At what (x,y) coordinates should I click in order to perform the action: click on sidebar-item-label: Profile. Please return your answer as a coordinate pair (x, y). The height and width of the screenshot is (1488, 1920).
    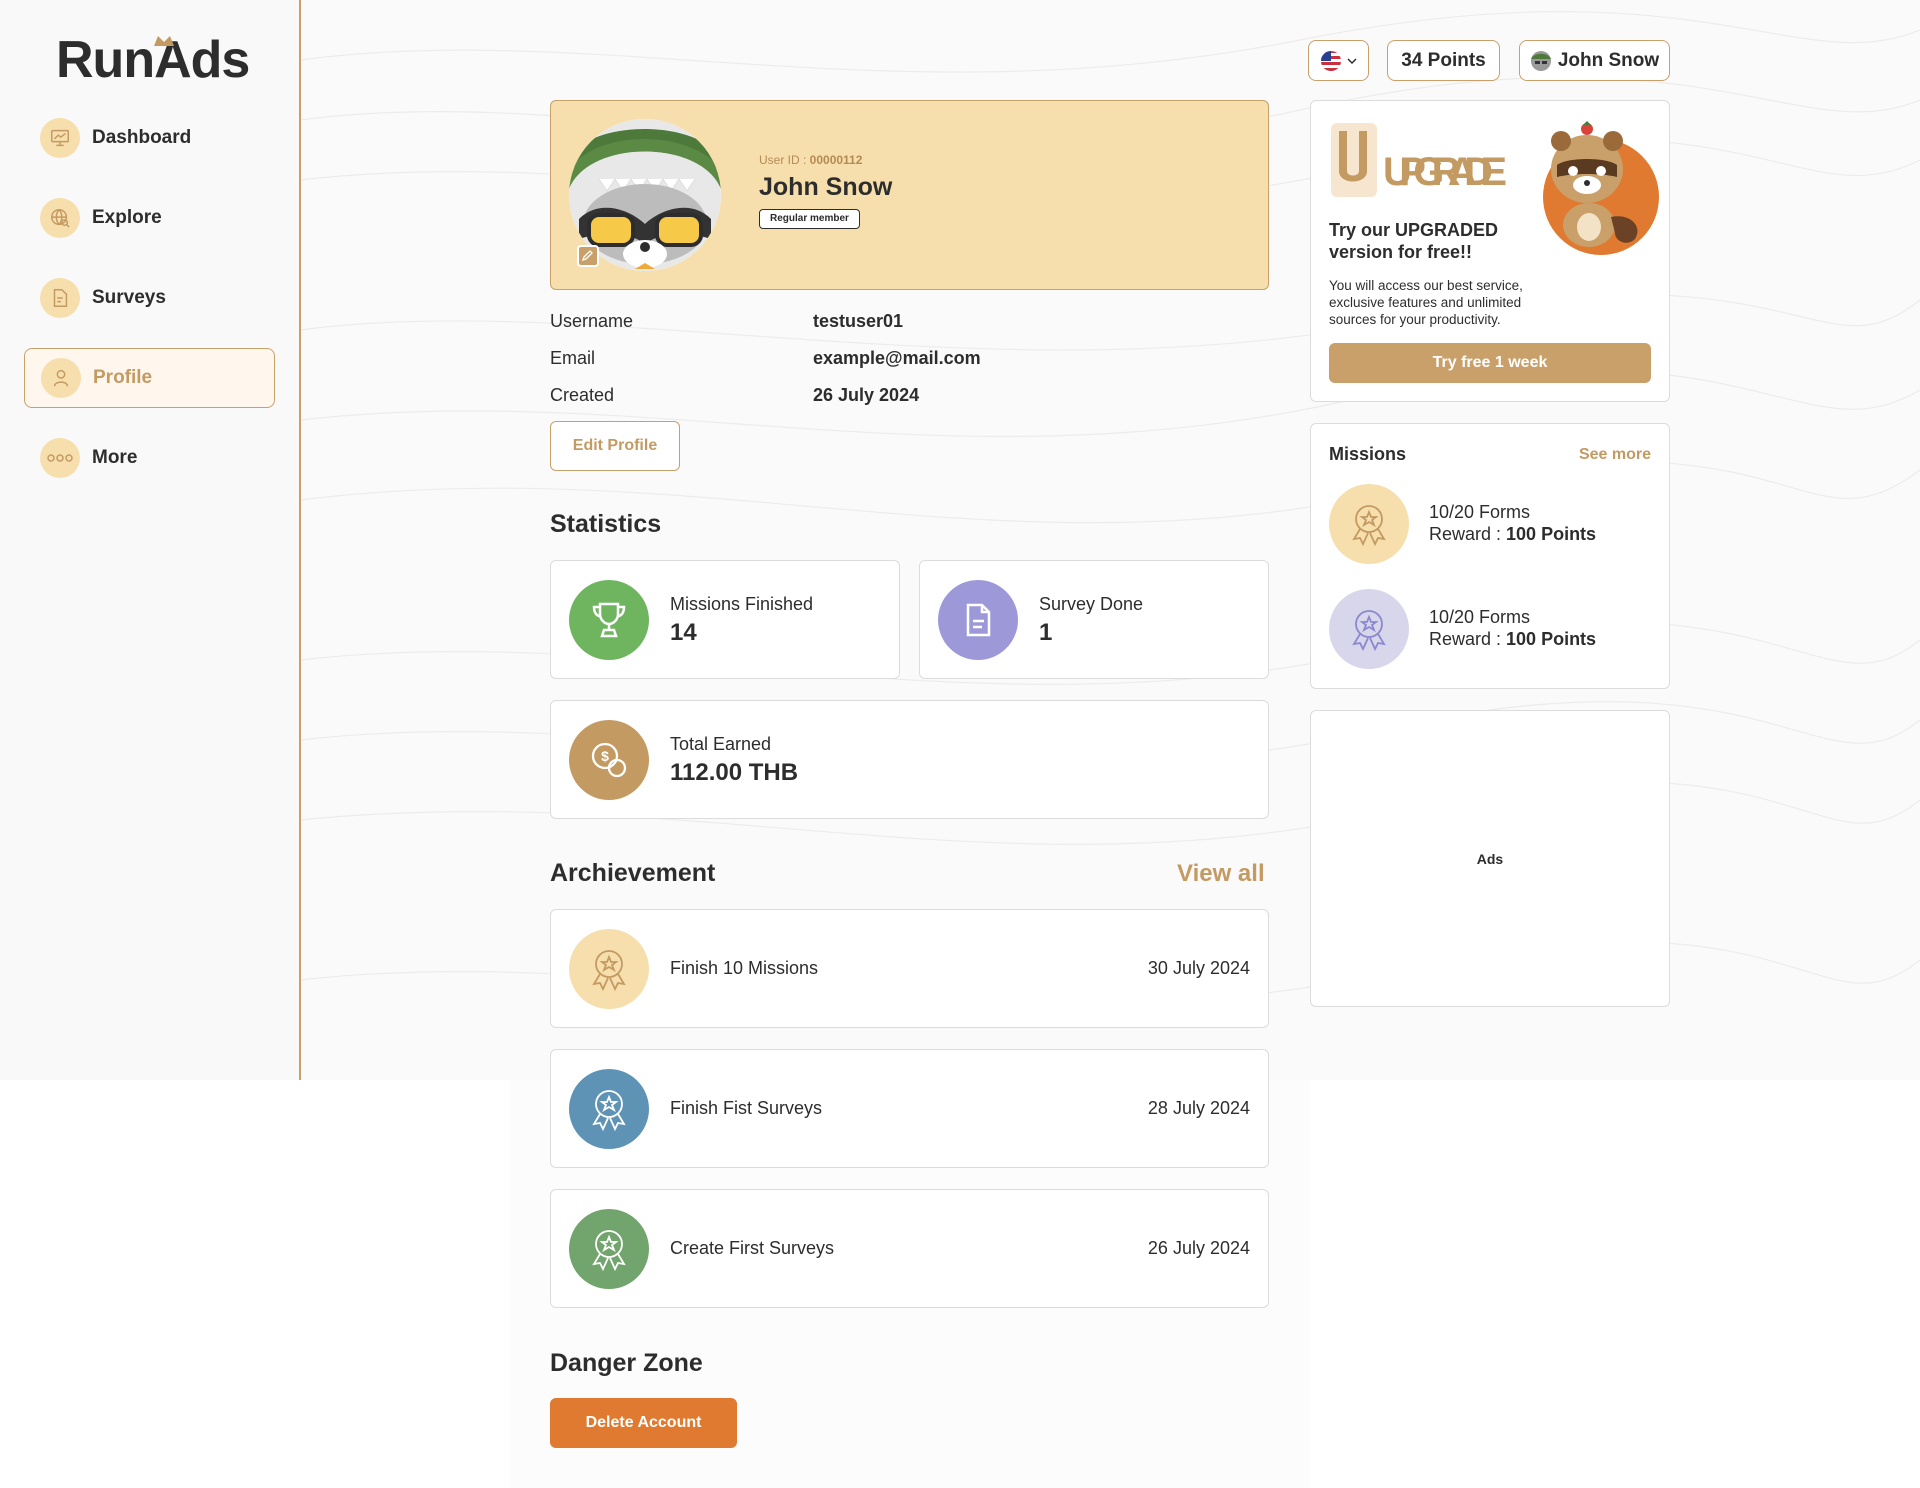
    Looking at the image, I should click on (123, 377).